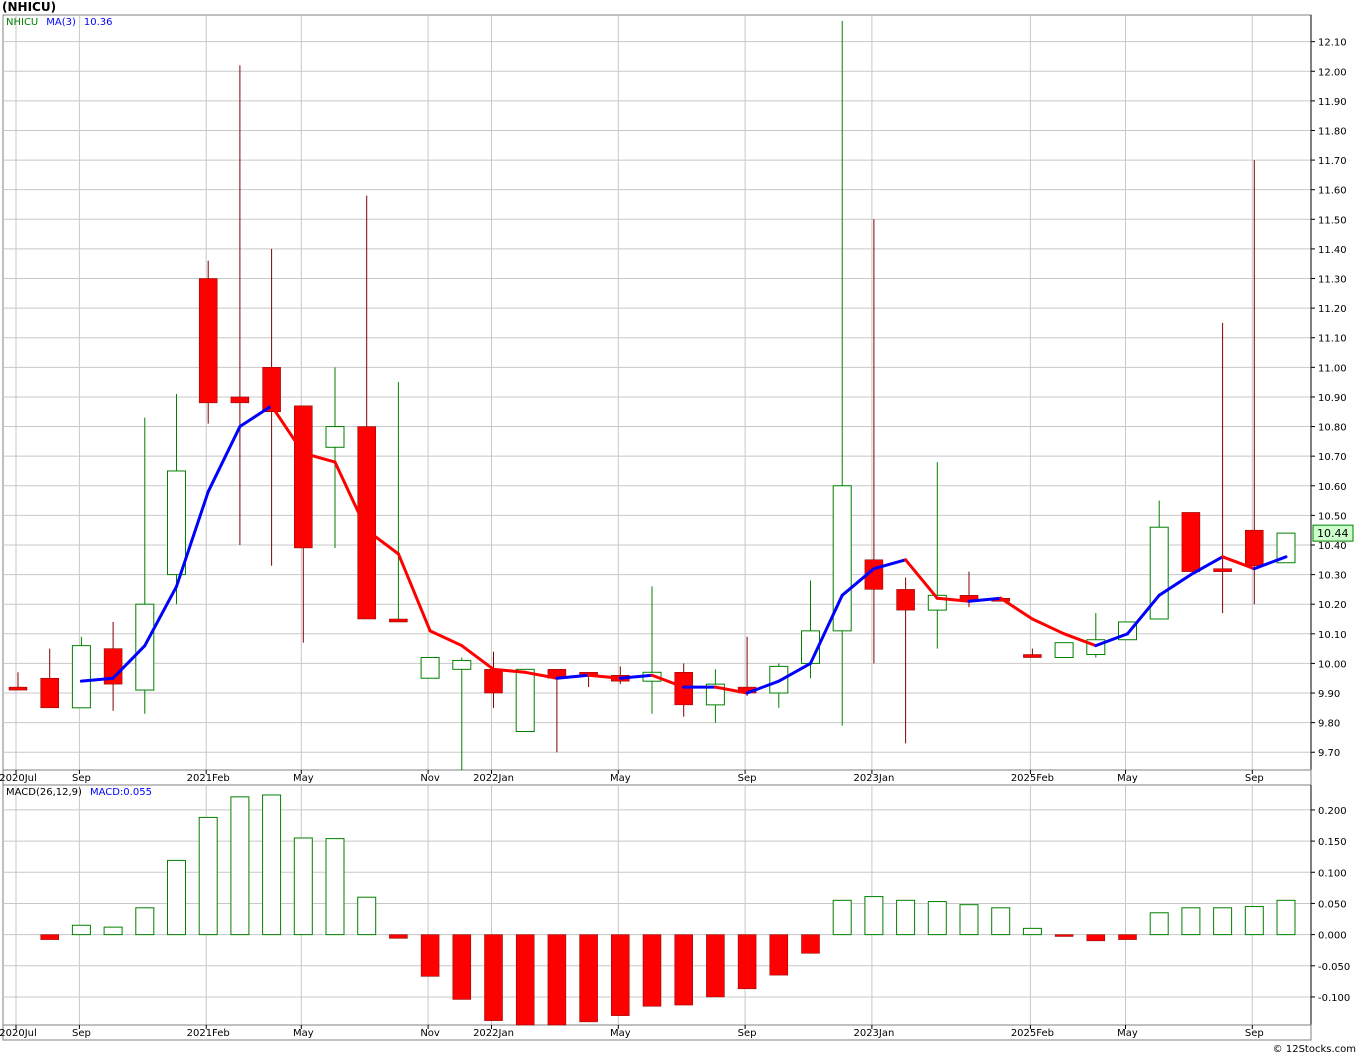 Image resolution: width=1360 pixels, height=1060 pixels. What do you see at coordinates (208, 1033) in the screenshot?
I see `macd-xtick-label: 2021Feb` at bounding box center [208, 1033].